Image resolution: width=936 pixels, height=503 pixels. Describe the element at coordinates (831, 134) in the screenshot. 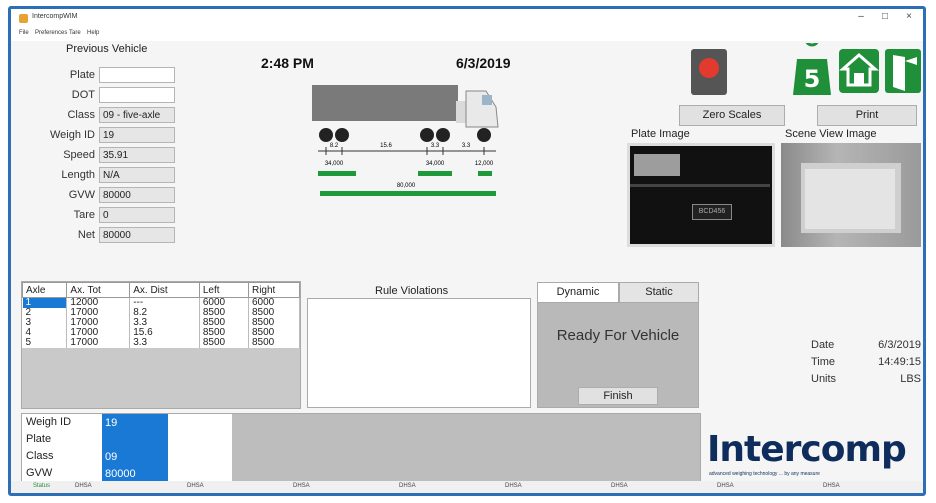

I see `scene-image-label: Scene View Image` at that location.